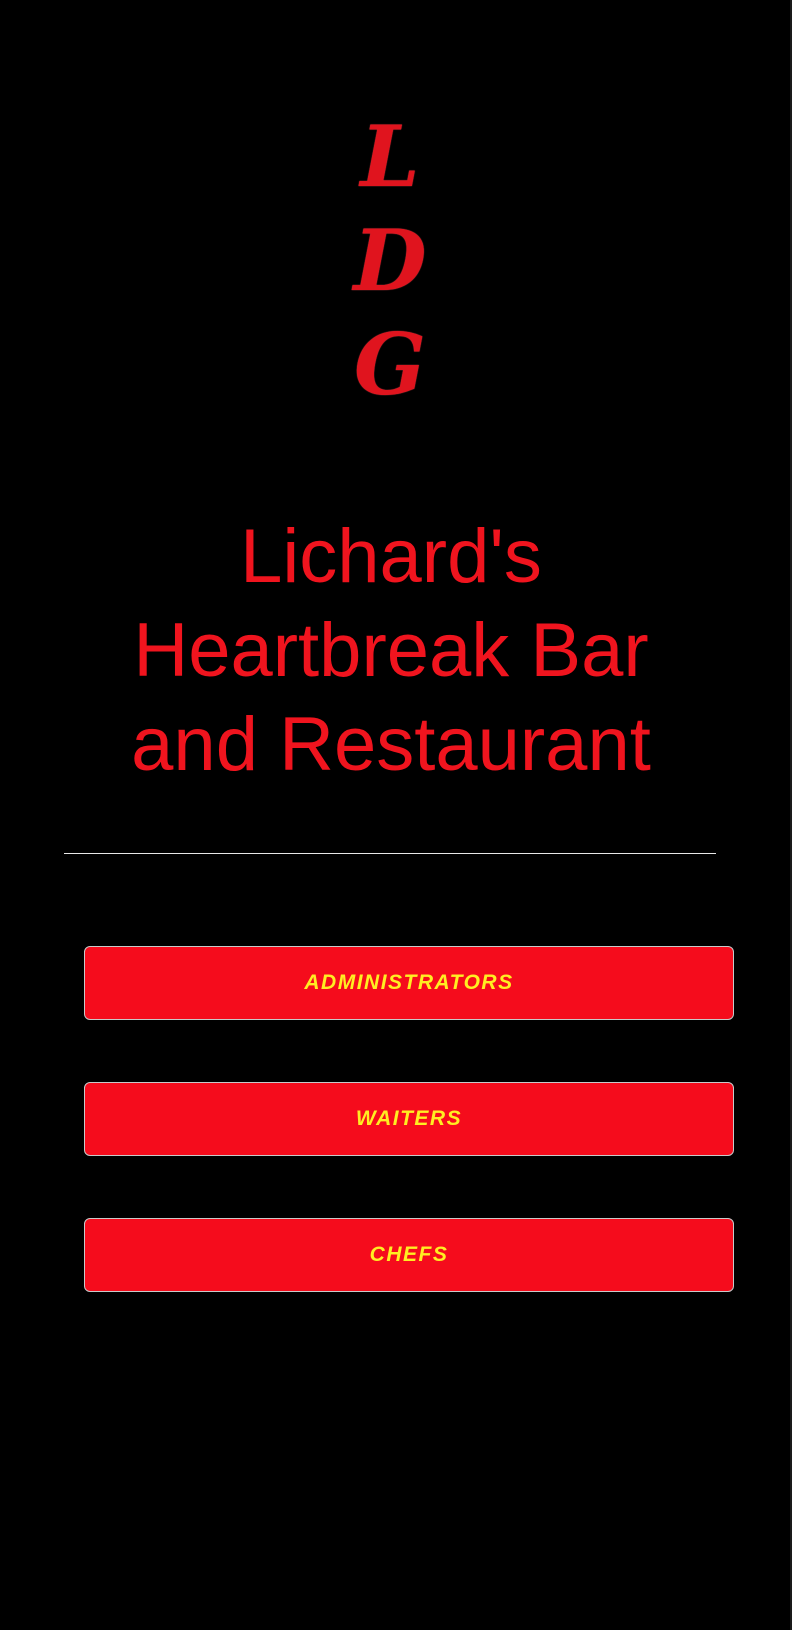 This screenshot has height=1630, width=792. Describe the element at coordinates (390, 853) in the screenshot. I see `title-divider` at that location.